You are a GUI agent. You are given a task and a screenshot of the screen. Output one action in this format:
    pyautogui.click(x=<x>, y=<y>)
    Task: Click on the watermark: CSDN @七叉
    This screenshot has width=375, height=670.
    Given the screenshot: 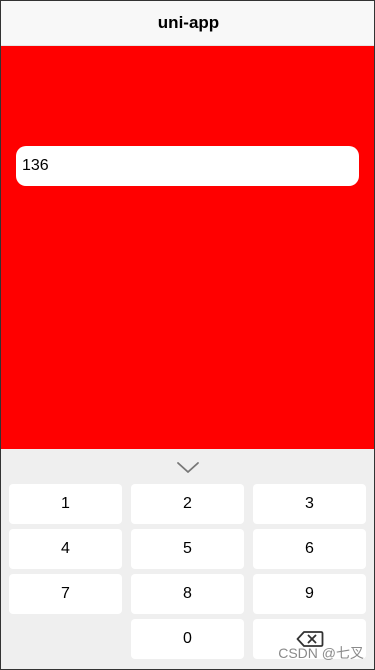 What is the action you would take?
    pyautogui.click(x=321, y=653)
    